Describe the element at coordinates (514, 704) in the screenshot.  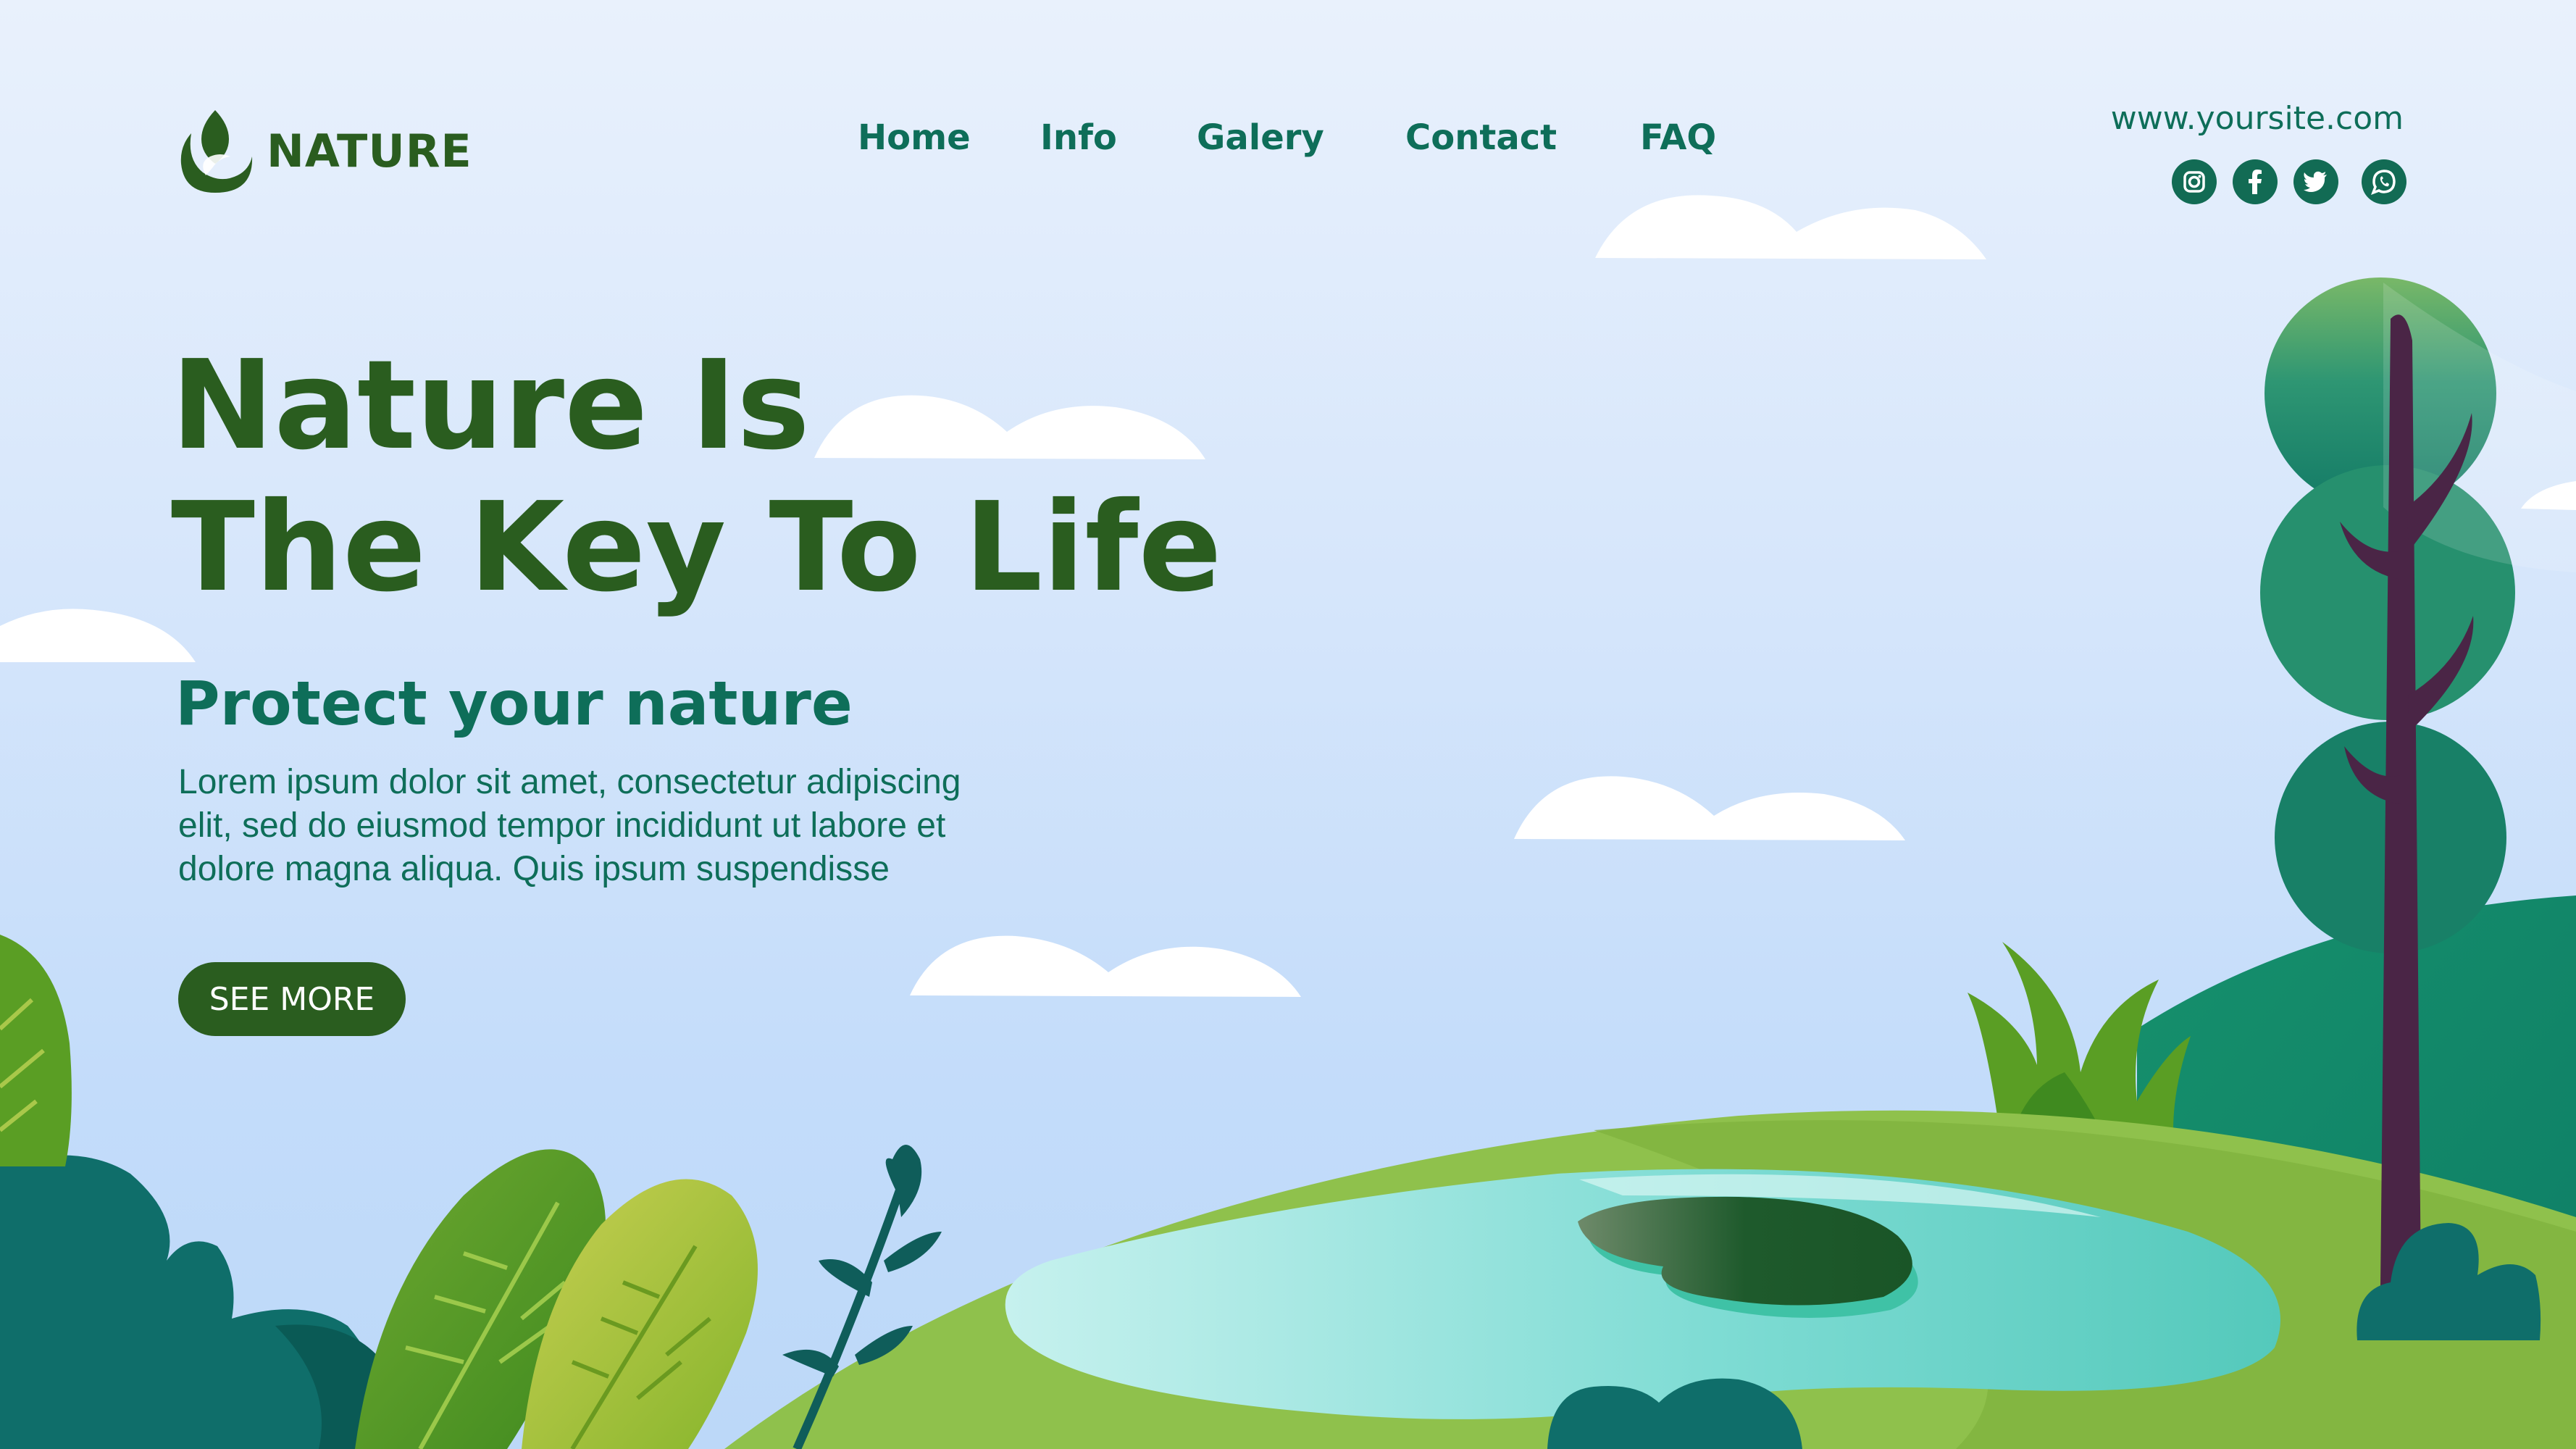
I see `hero-subtitle: Protect your nature` at that location.